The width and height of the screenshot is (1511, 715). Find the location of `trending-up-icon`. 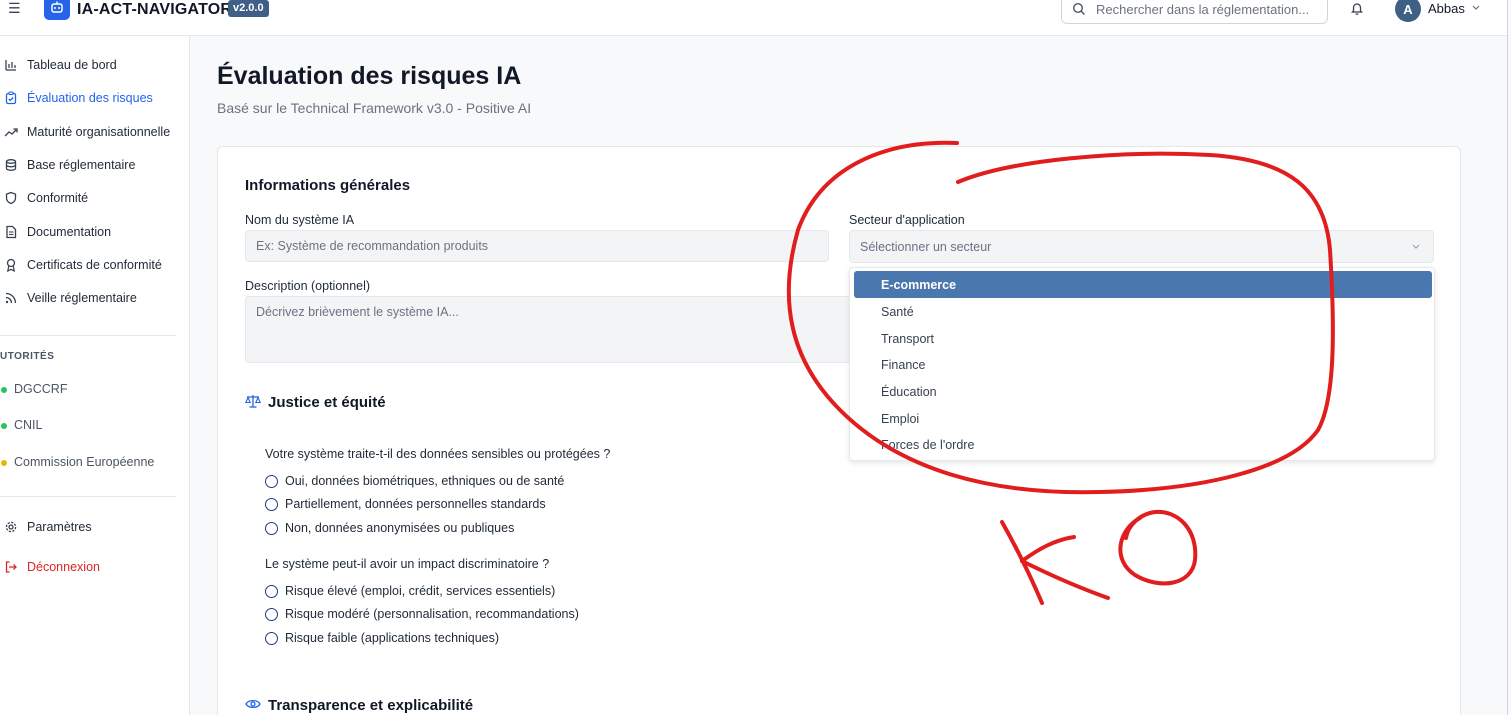

trending-up-icon is located at coordinates (11, 132).